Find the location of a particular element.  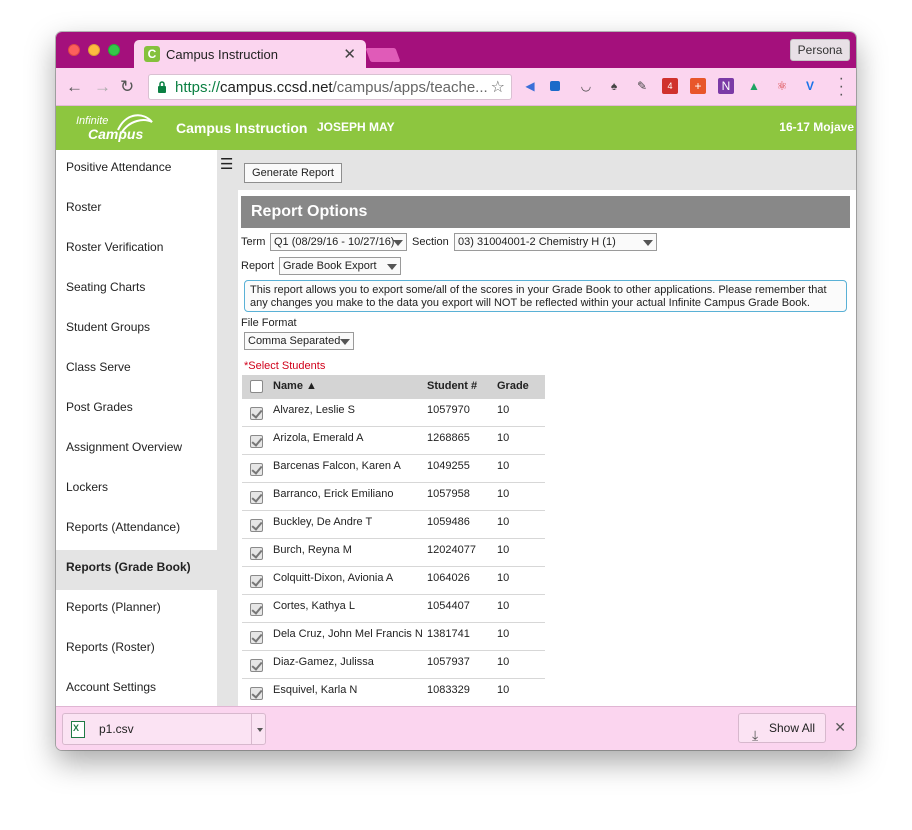

sidebar-item-student-groups: Student Groups is located at coordinates (136, 330).